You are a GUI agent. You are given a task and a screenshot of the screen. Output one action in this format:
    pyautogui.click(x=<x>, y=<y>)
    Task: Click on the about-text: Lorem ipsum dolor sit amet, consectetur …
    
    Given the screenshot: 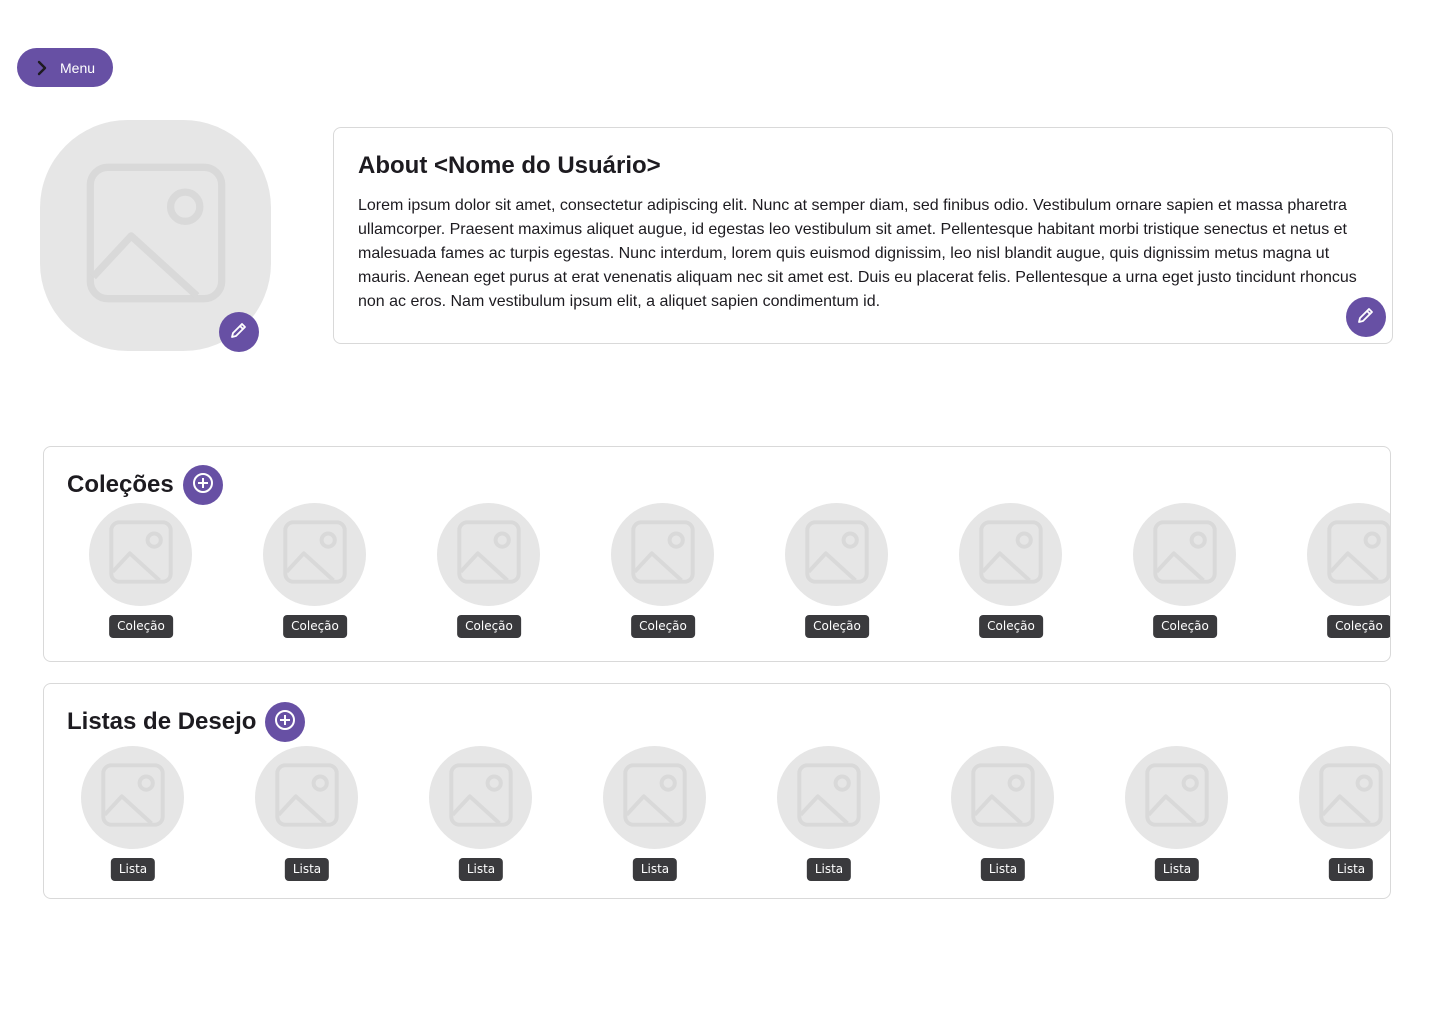 What is the action you would take?
    pyautogui.click(x=857, y=253)
    